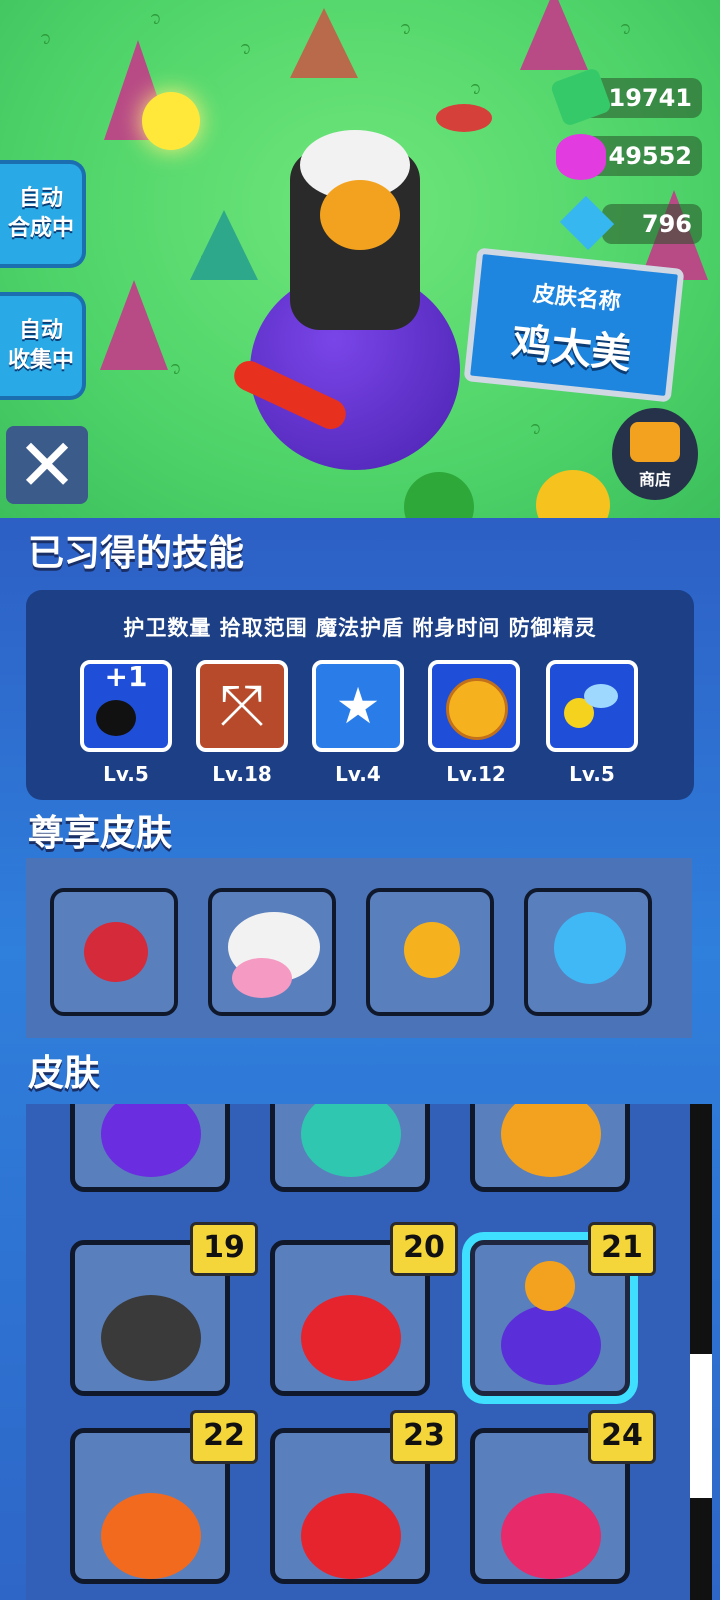 This screenshot has height=1600, width=720. I want to click on sun-fairy-icon, so click(171, 121).